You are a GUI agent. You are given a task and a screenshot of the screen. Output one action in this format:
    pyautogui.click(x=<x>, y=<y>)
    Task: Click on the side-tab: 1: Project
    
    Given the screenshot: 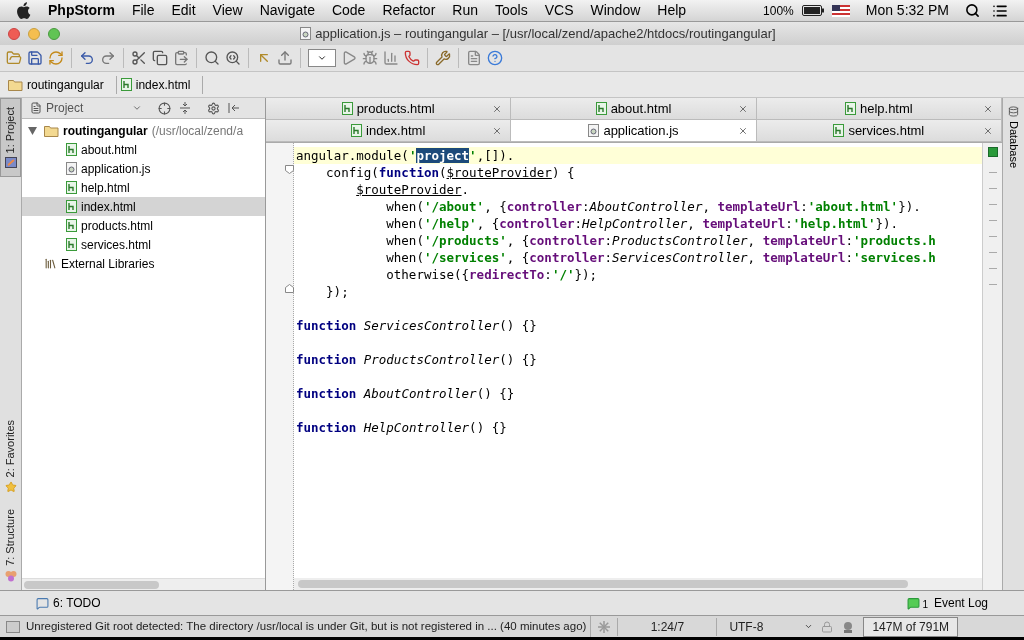 What is the action you would take?
    pyautogui.click(x=10, y=138)
    